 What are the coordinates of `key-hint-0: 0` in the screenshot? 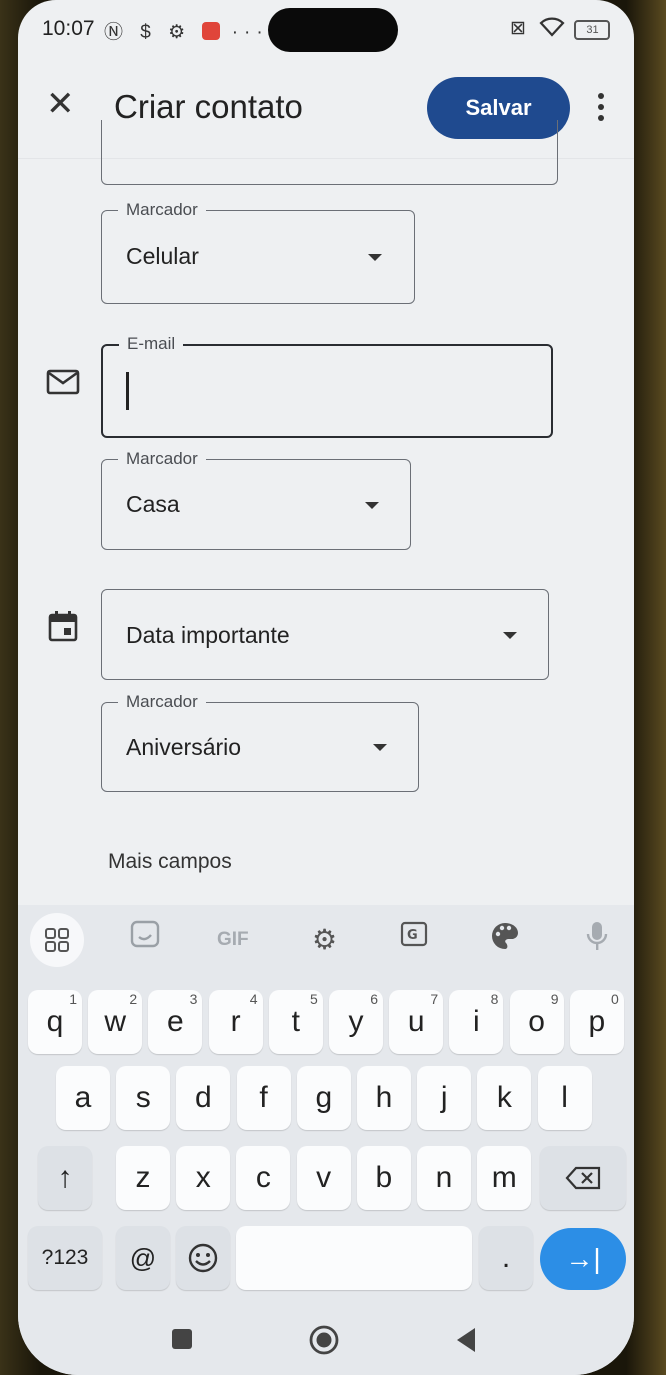 It's located at (615, 999).